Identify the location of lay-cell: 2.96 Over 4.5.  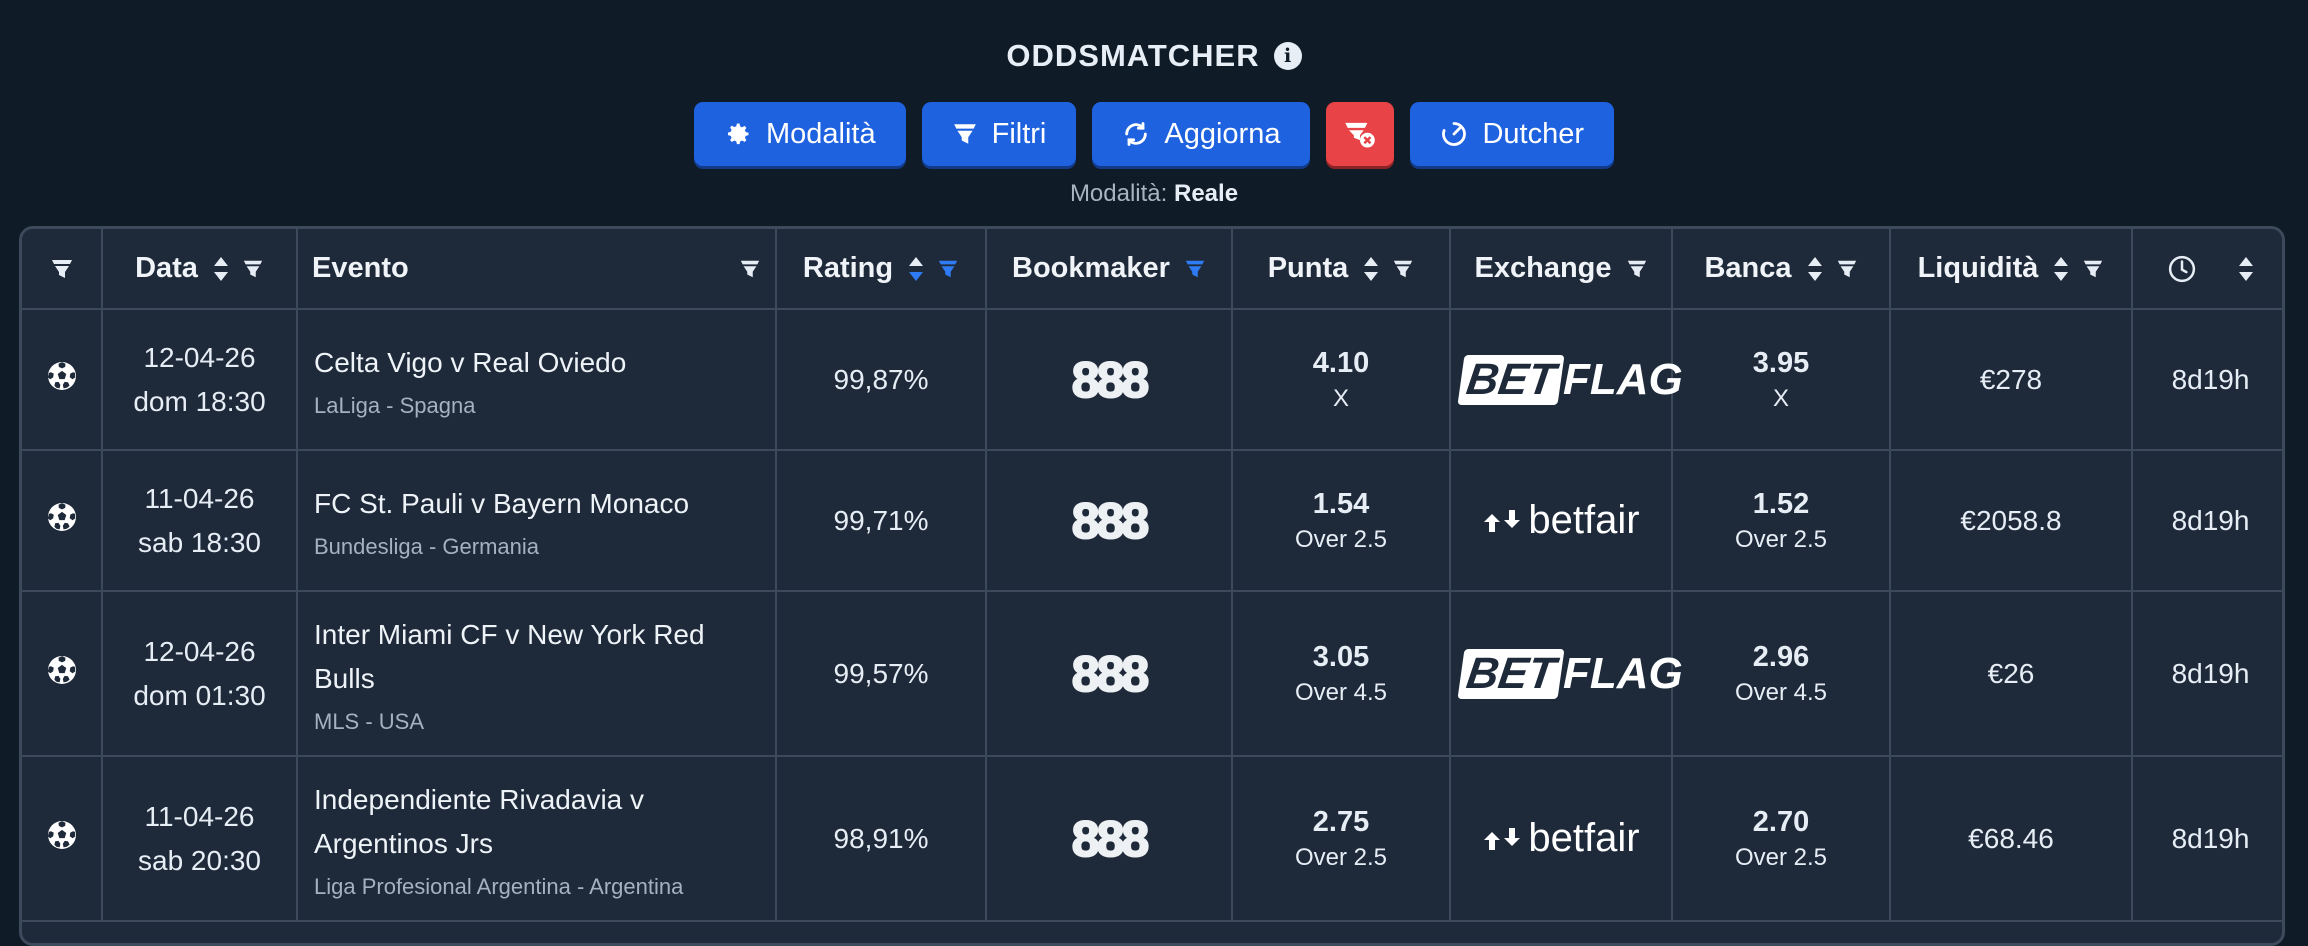
(1781, 674).